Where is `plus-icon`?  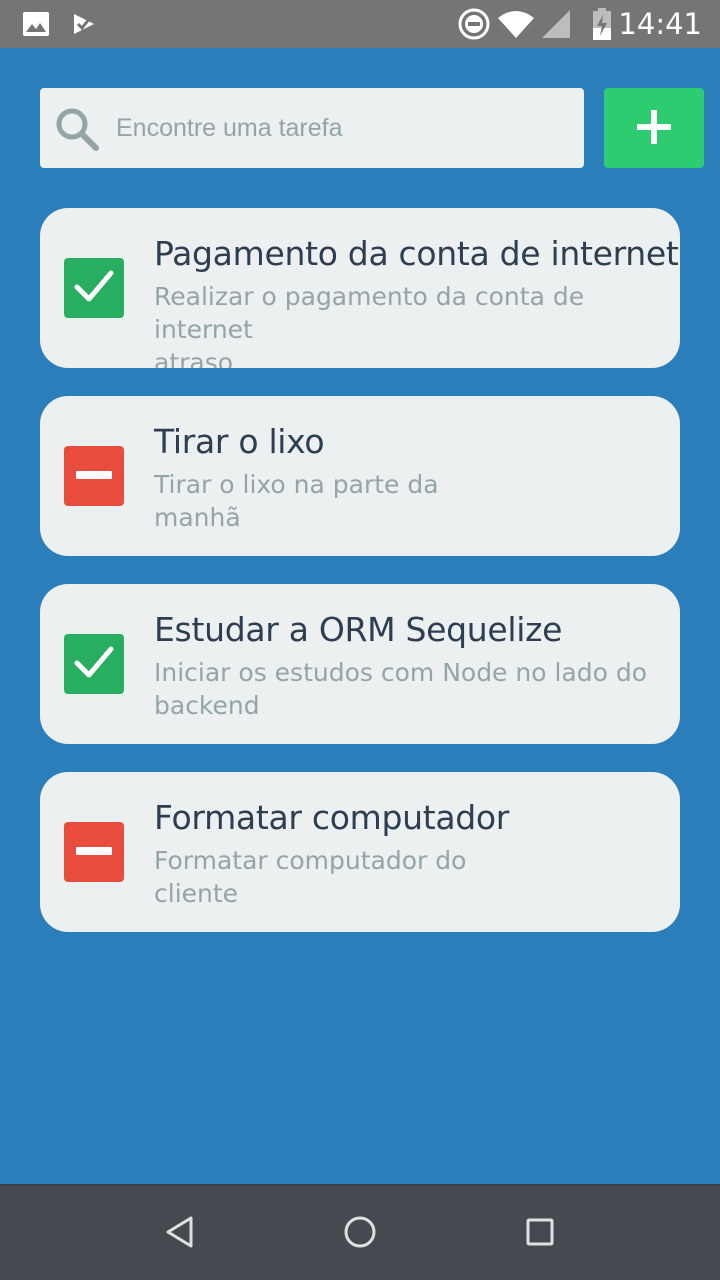 plus-icon is located at coordinates (654, 128).